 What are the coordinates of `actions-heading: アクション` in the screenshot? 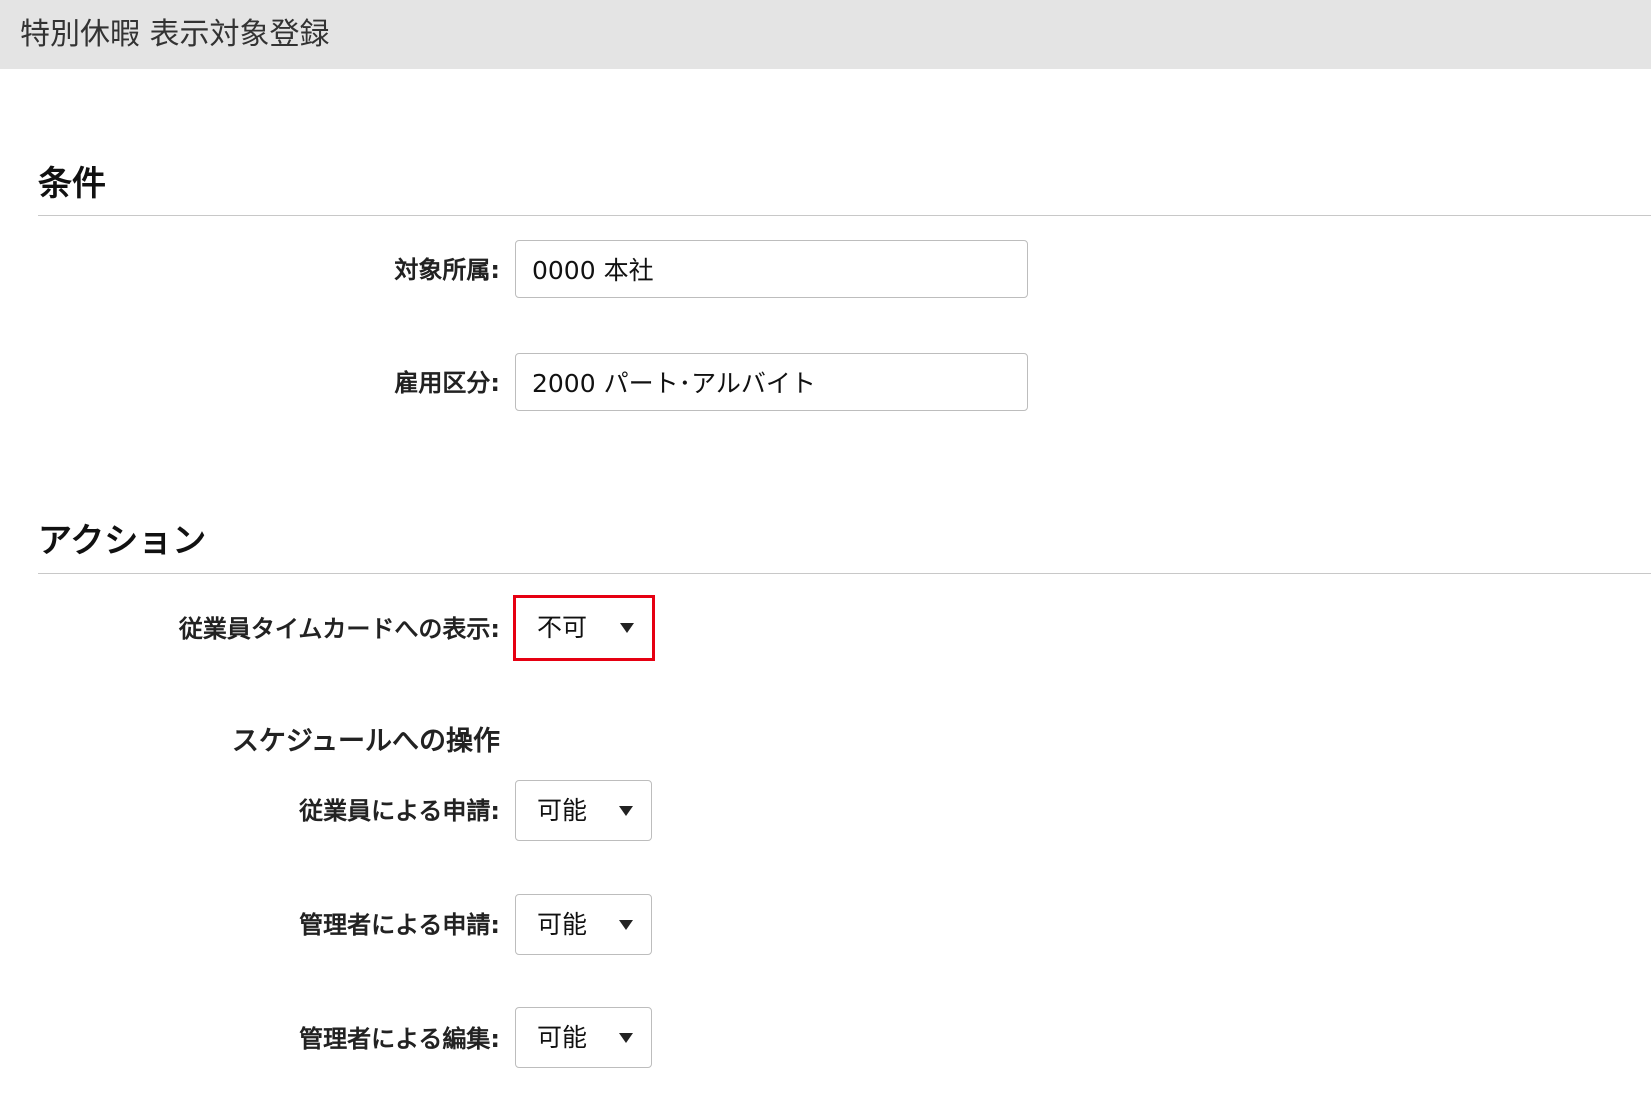 It's located at (122, 541).